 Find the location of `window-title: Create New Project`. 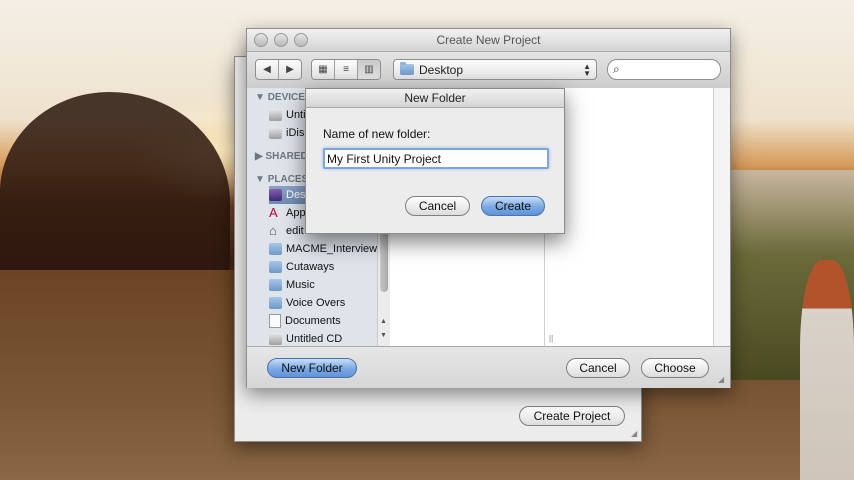

window-title: Create New Project is located at coordinates (488, 40).